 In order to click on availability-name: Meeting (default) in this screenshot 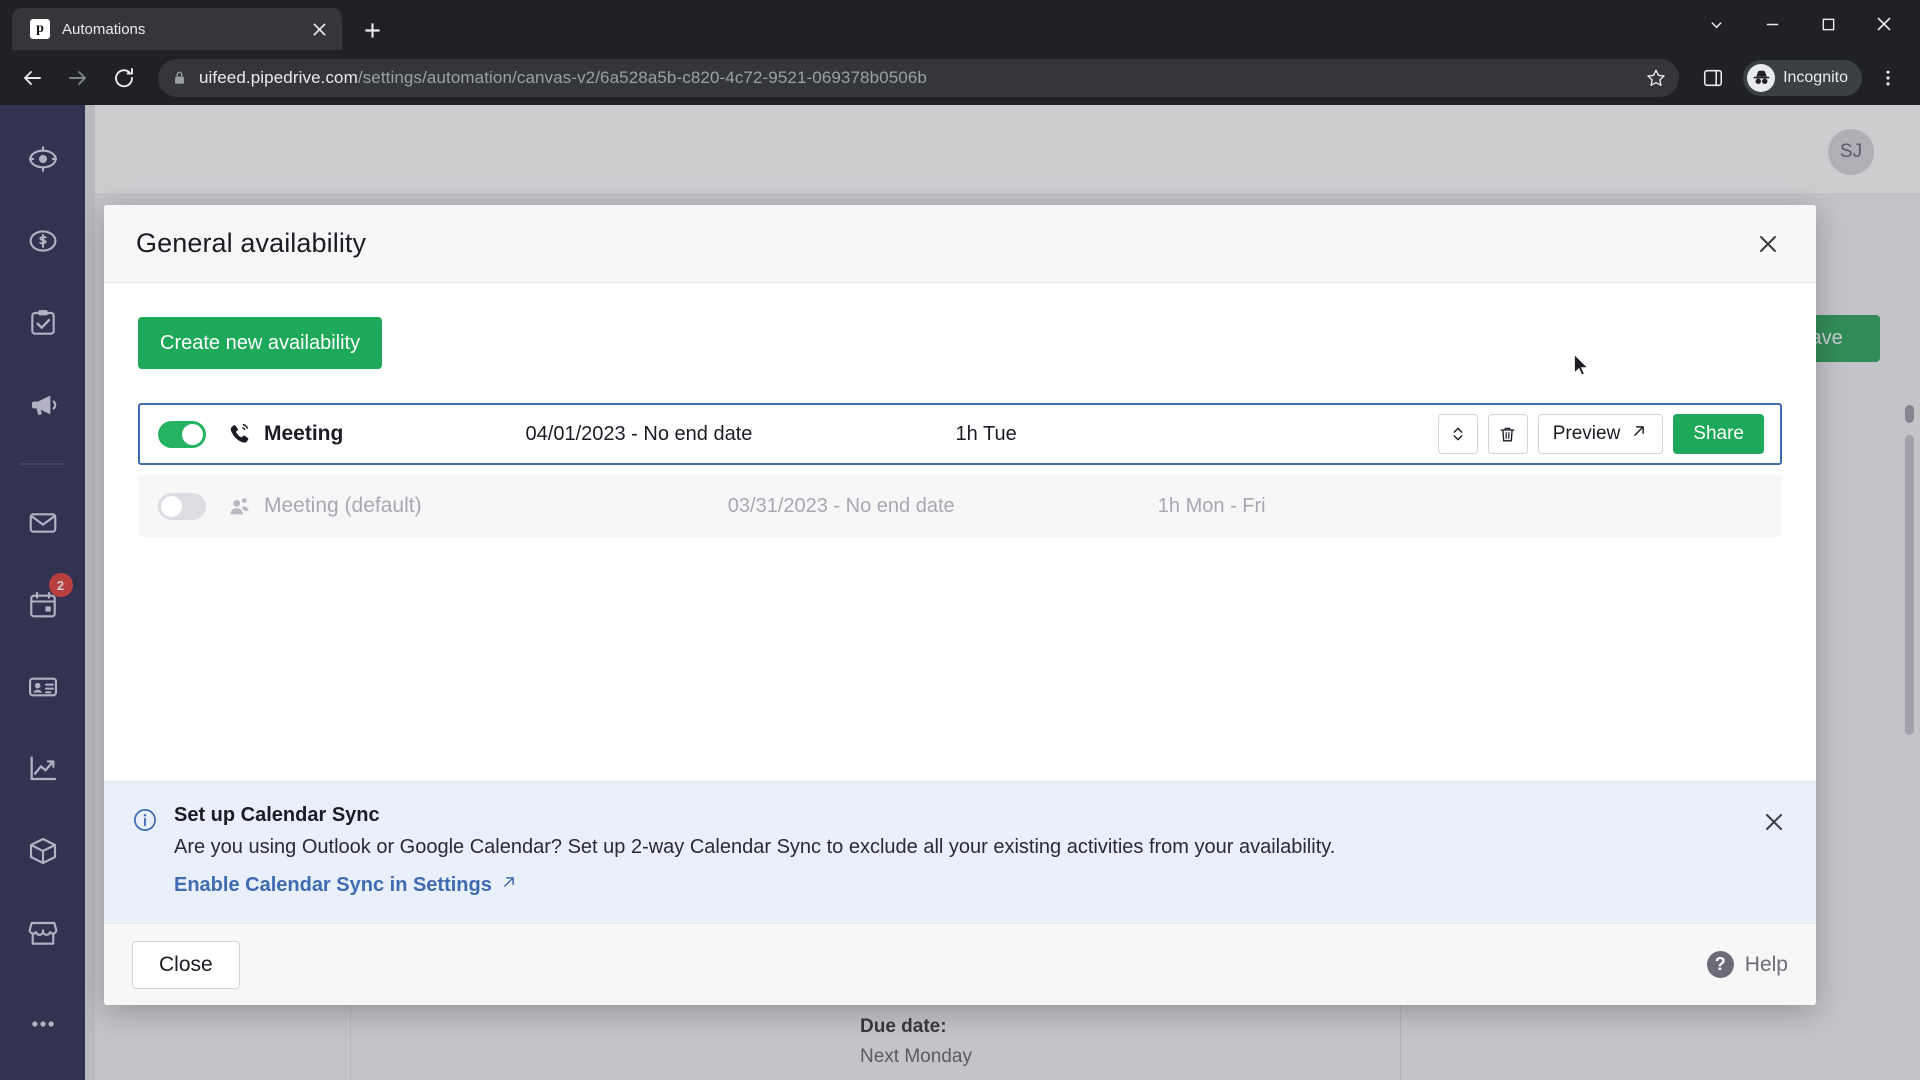, I will do `click(343, 505)`.